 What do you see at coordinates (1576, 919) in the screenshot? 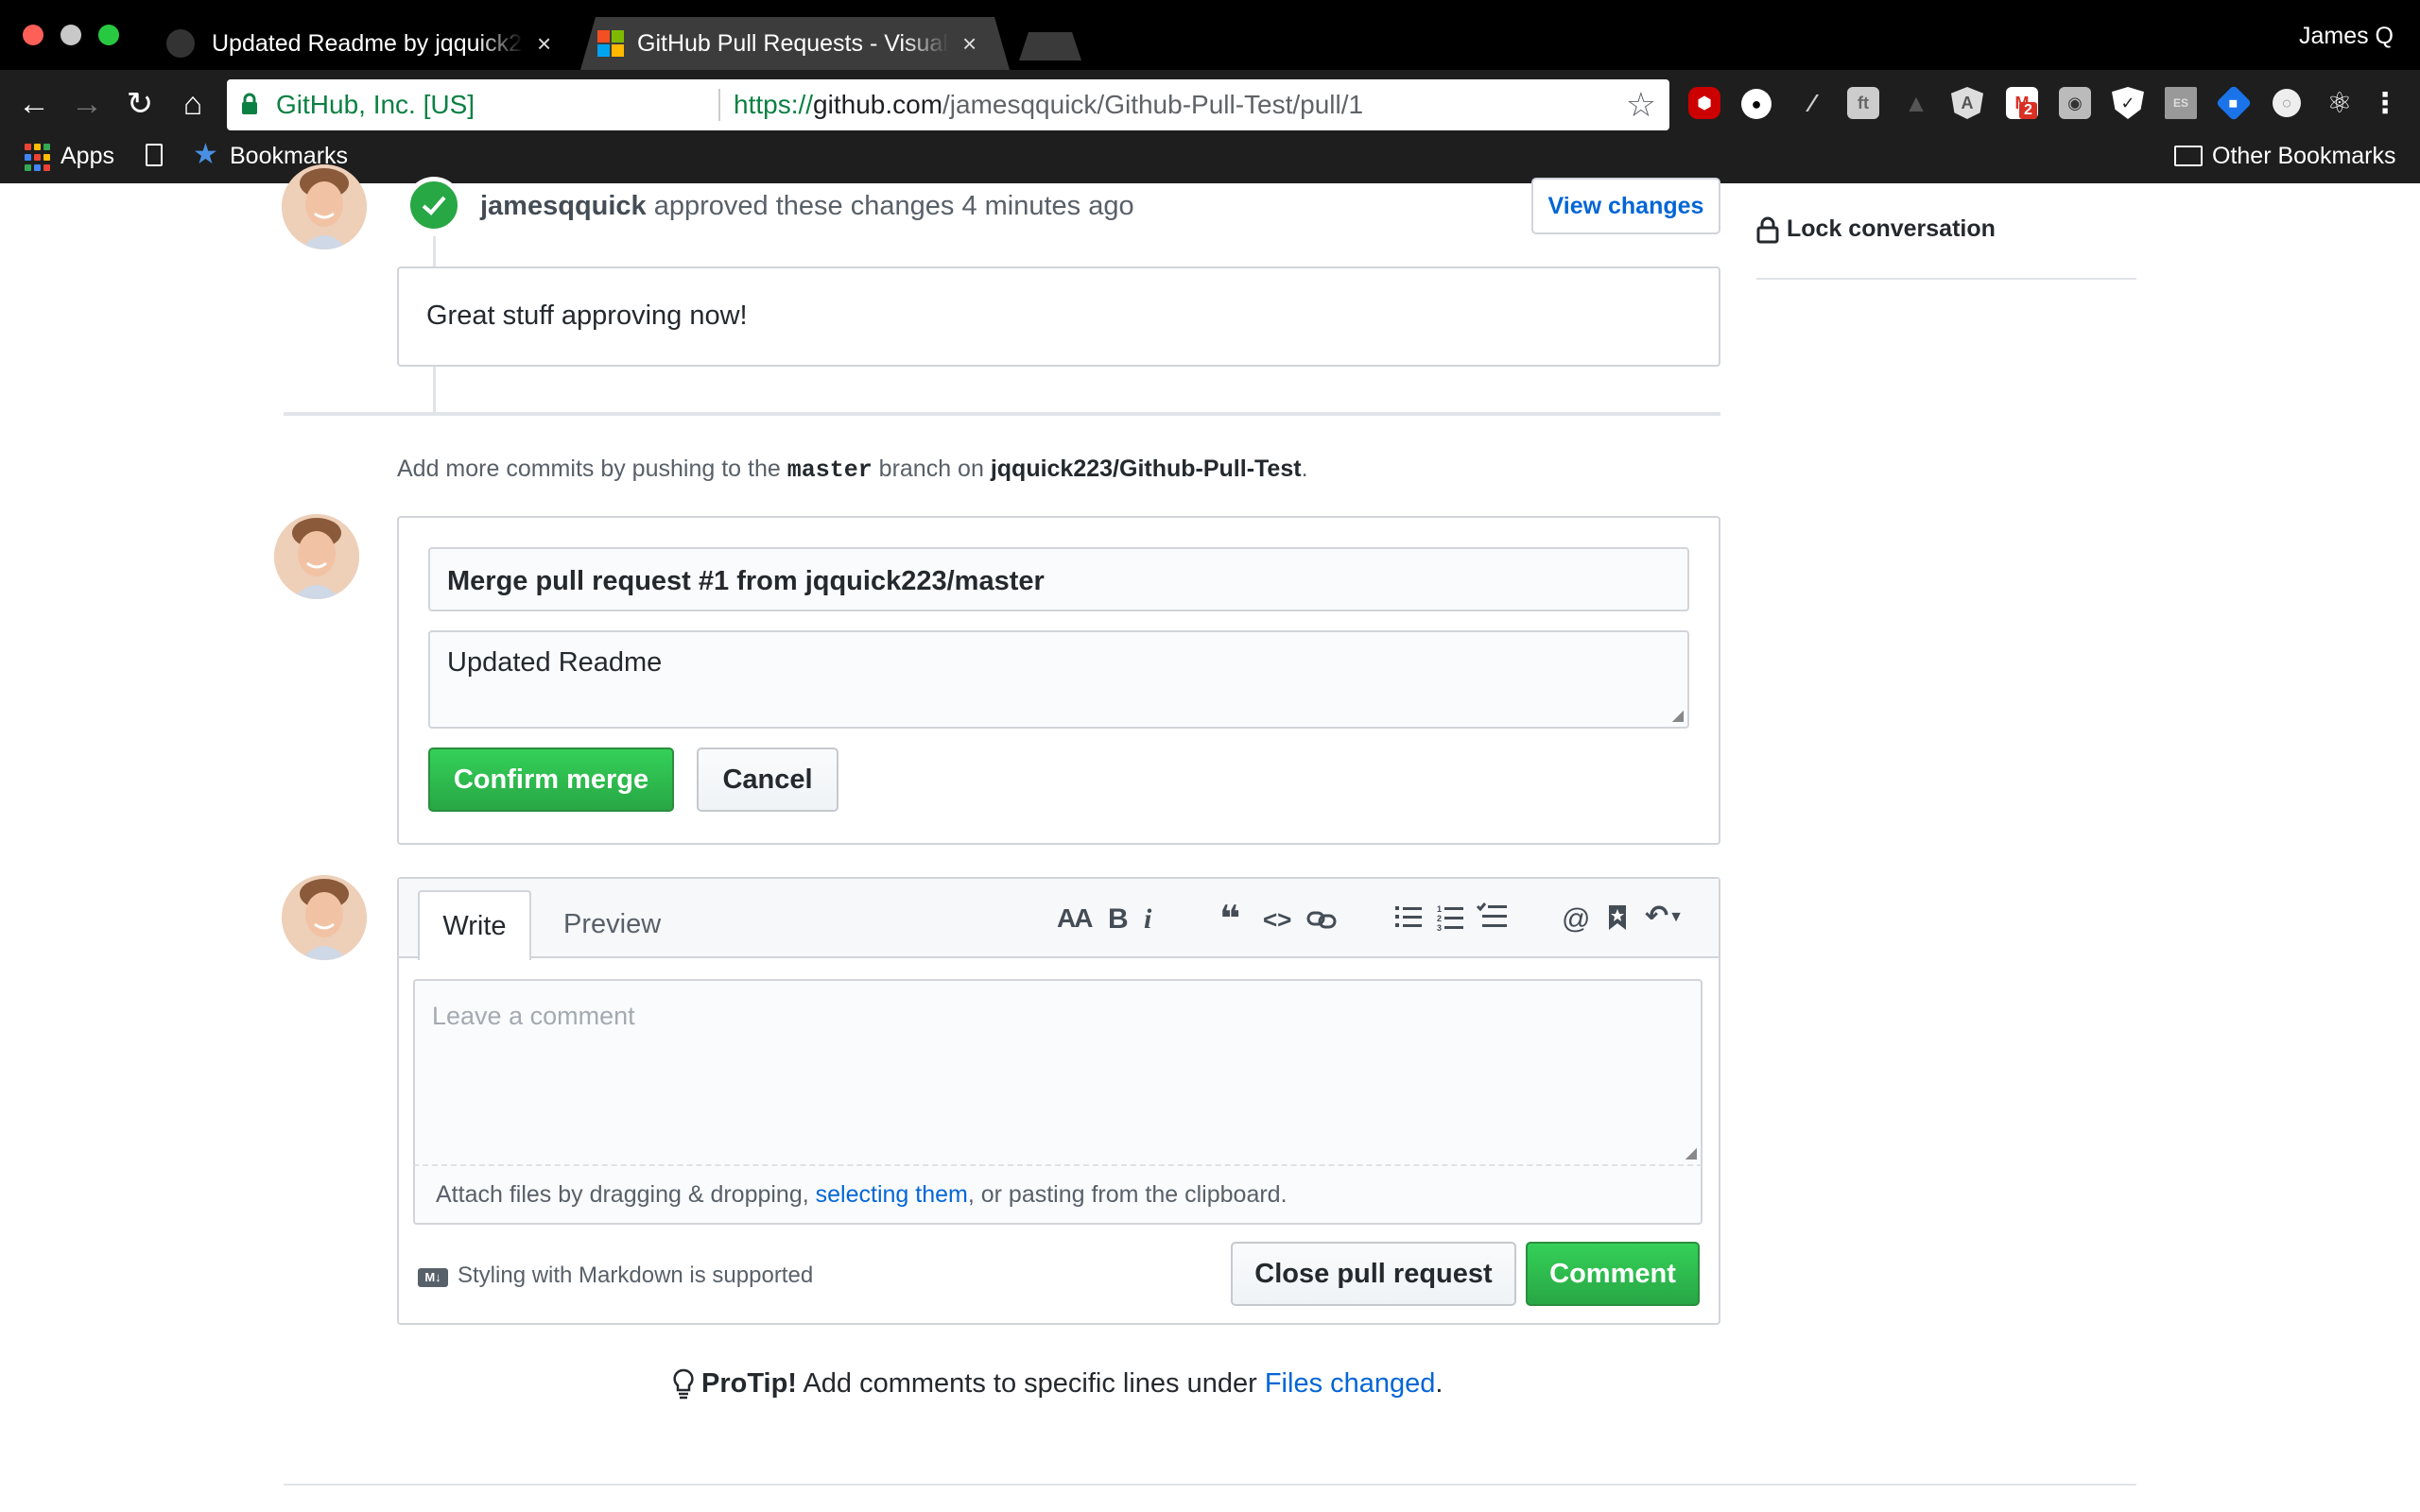
I see `mention-icon: @` at bounding box center [1576, 919].